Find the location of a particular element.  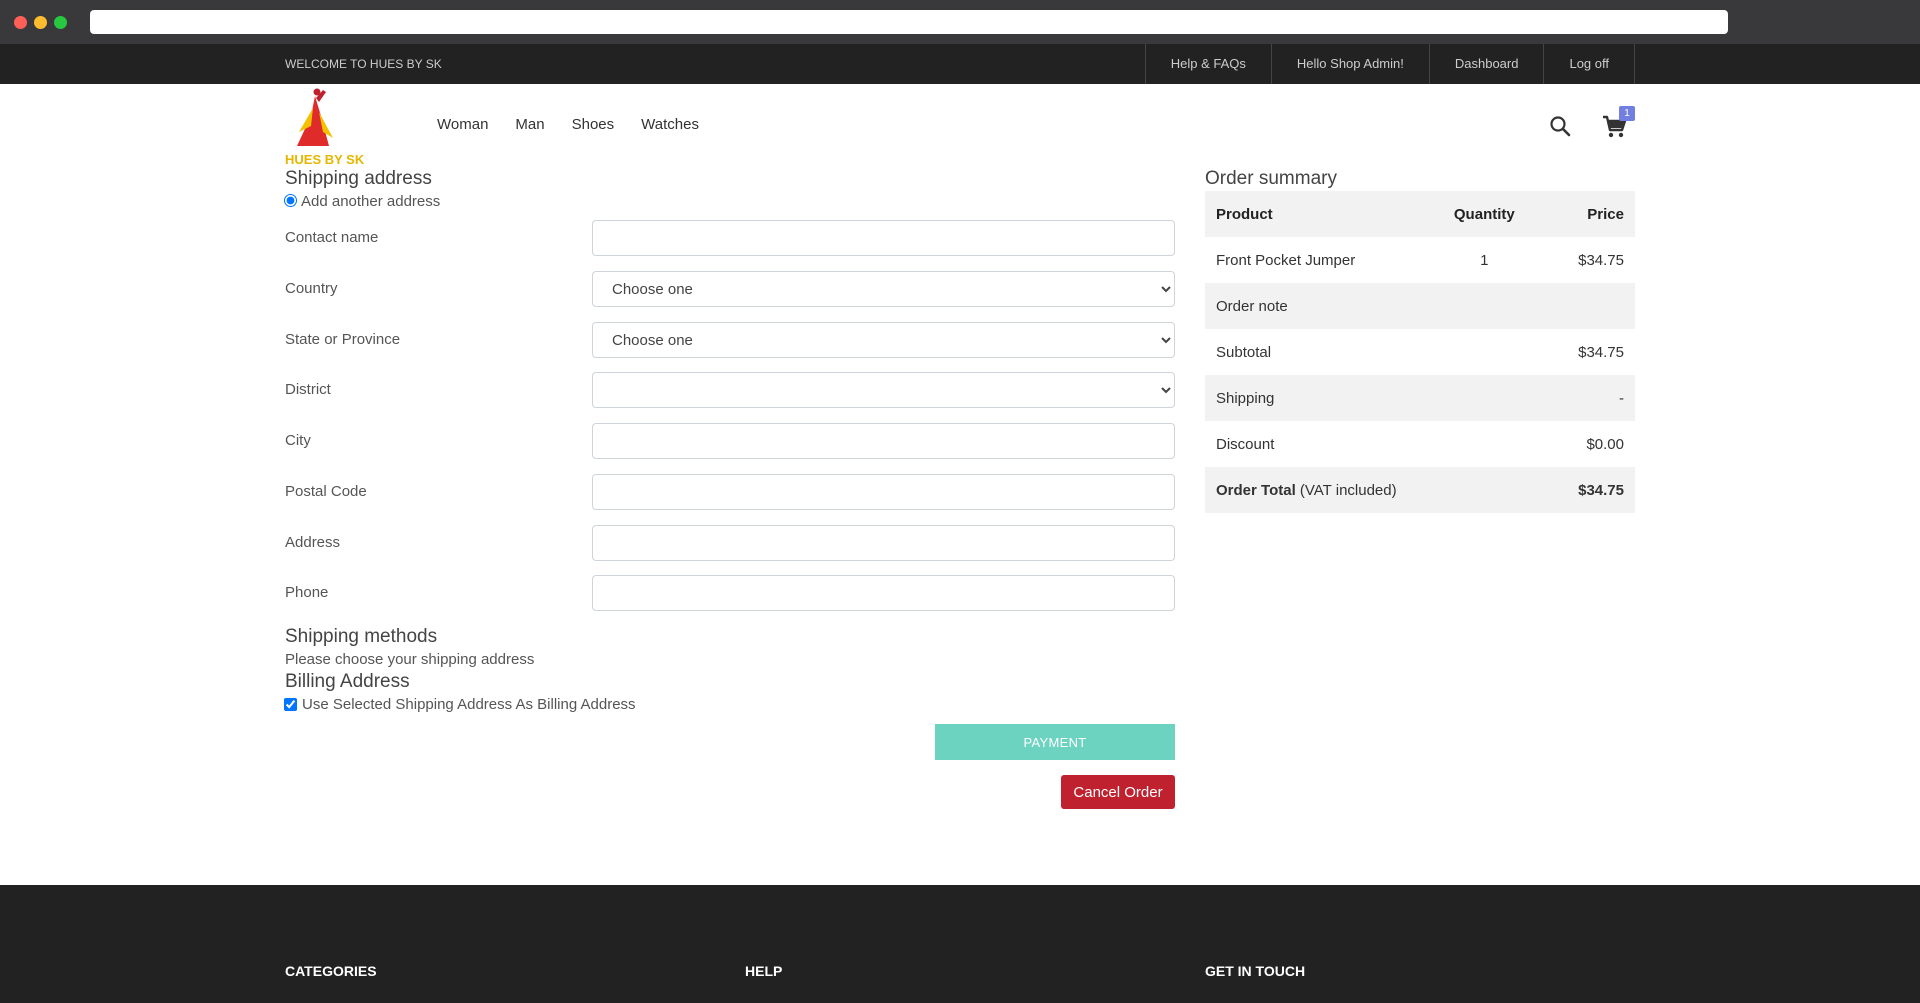

browser-chrome is located at coordinates (960, 22).